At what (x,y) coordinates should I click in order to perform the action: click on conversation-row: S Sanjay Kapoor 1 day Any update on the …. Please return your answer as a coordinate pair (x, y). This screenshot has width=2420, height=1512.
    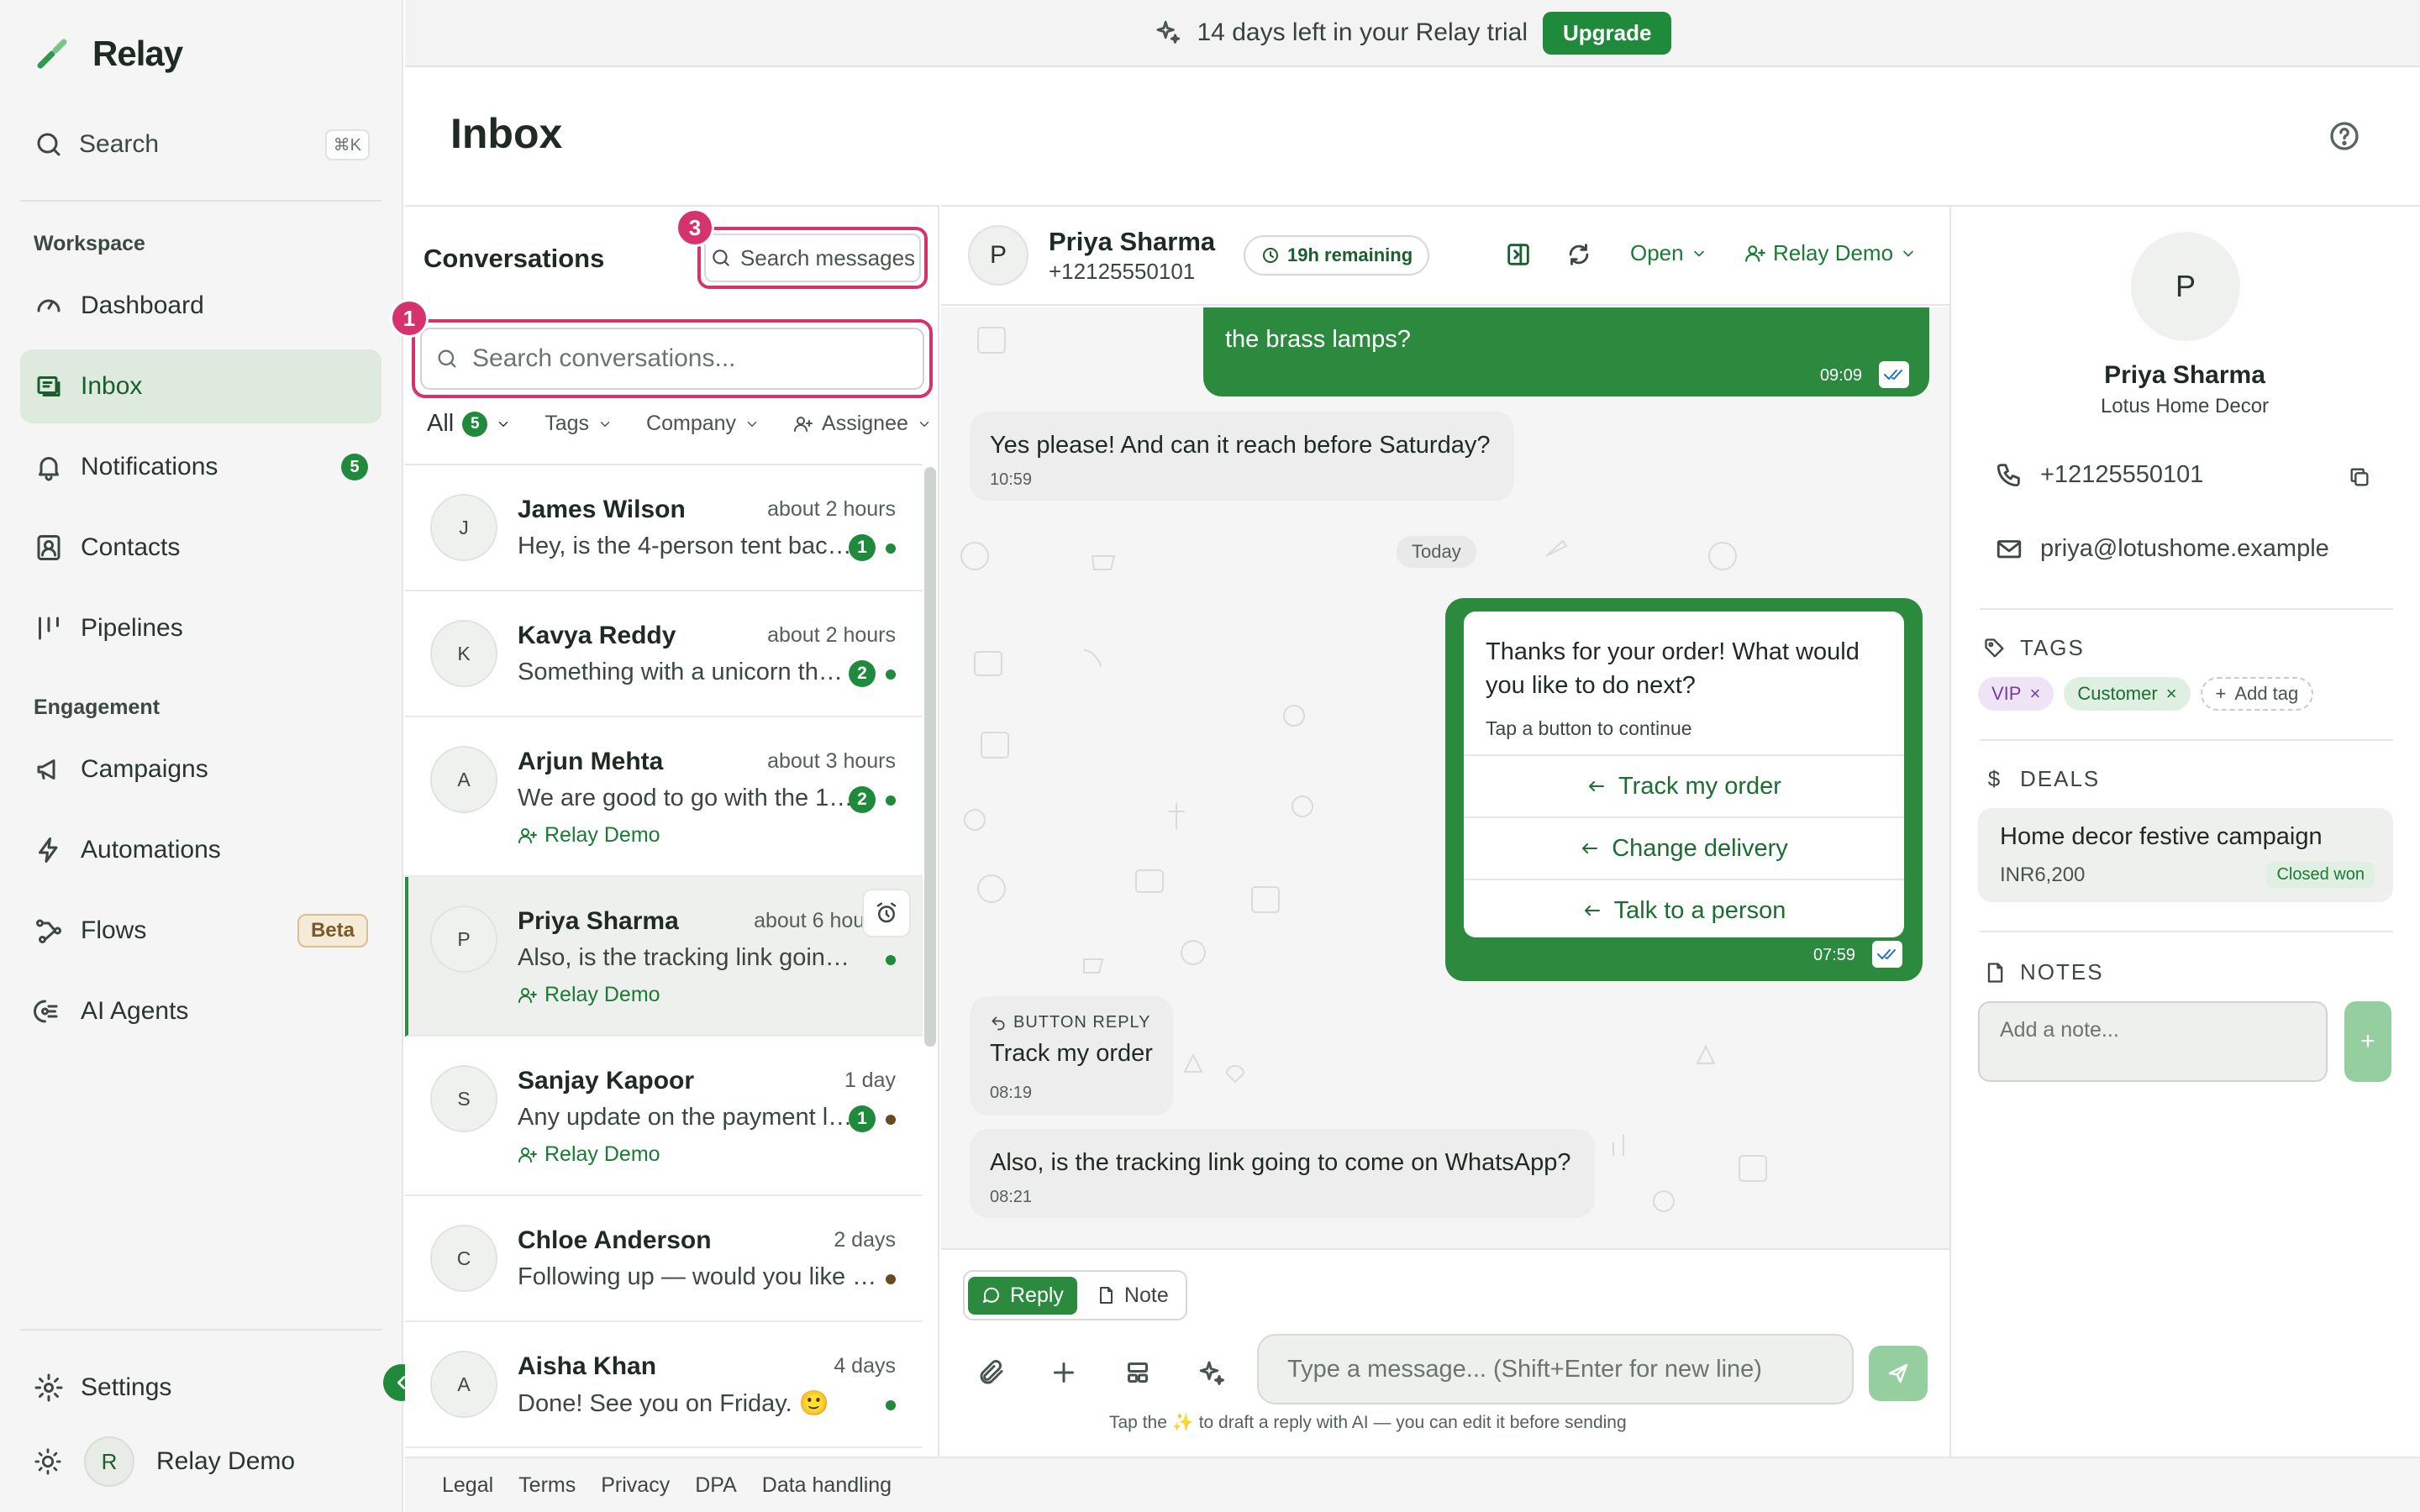
    Looking at the image, I should click on (664, 1116).